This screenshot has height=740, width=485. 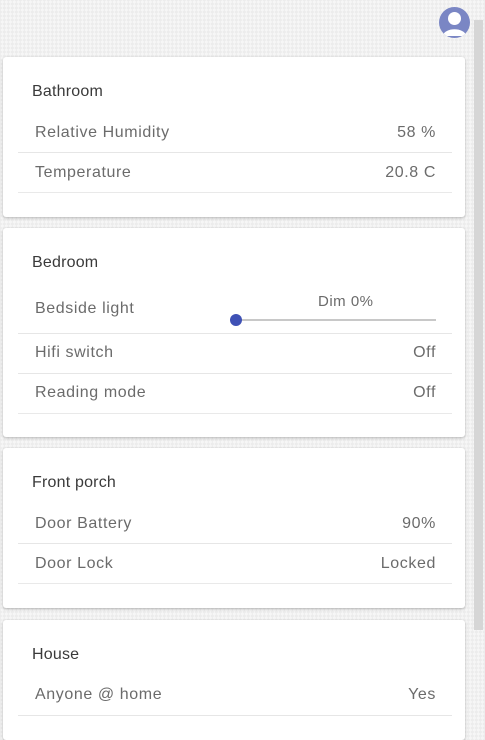 I want to click on sensor-row-door-battery: Door Battery 90%, so click(x=235, y=524).